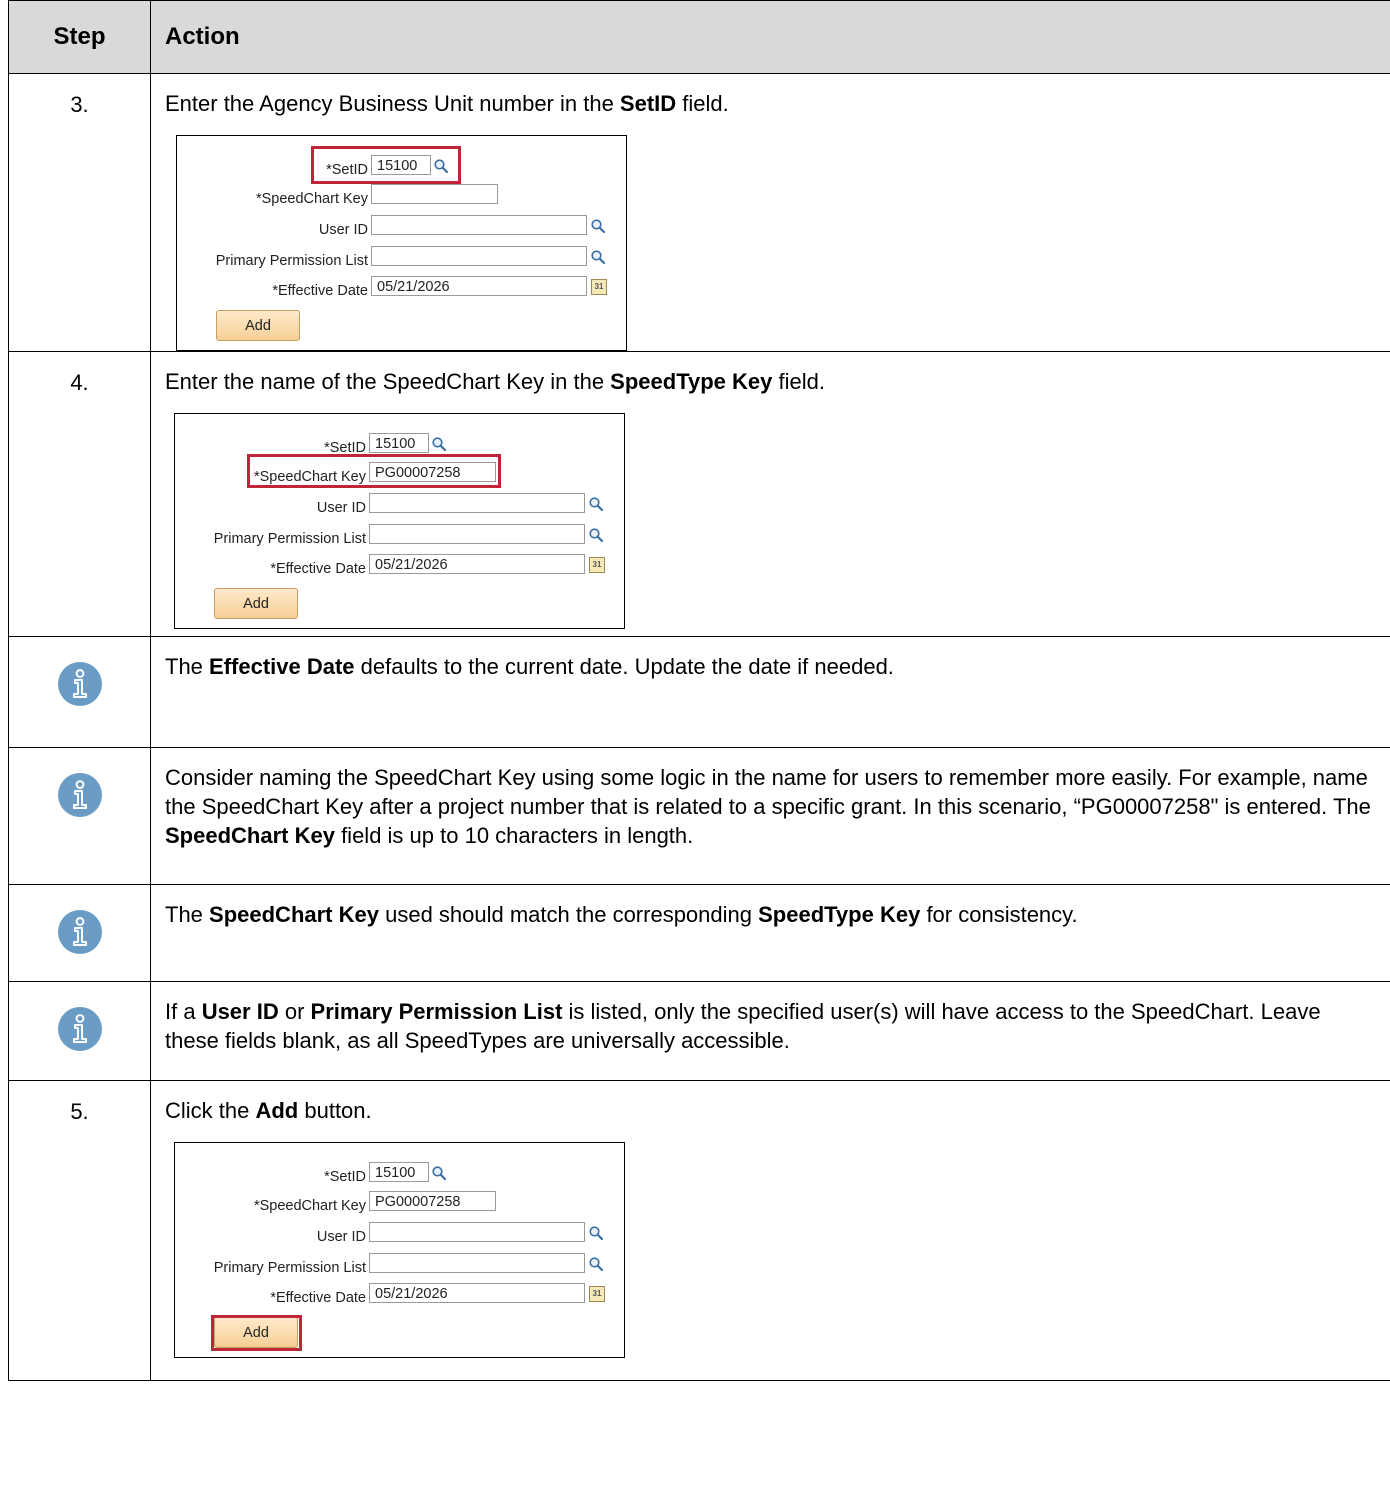 The width and height of the screenshot is (1390, 1485). I want to click on step-number: 4., so click(79, 494).